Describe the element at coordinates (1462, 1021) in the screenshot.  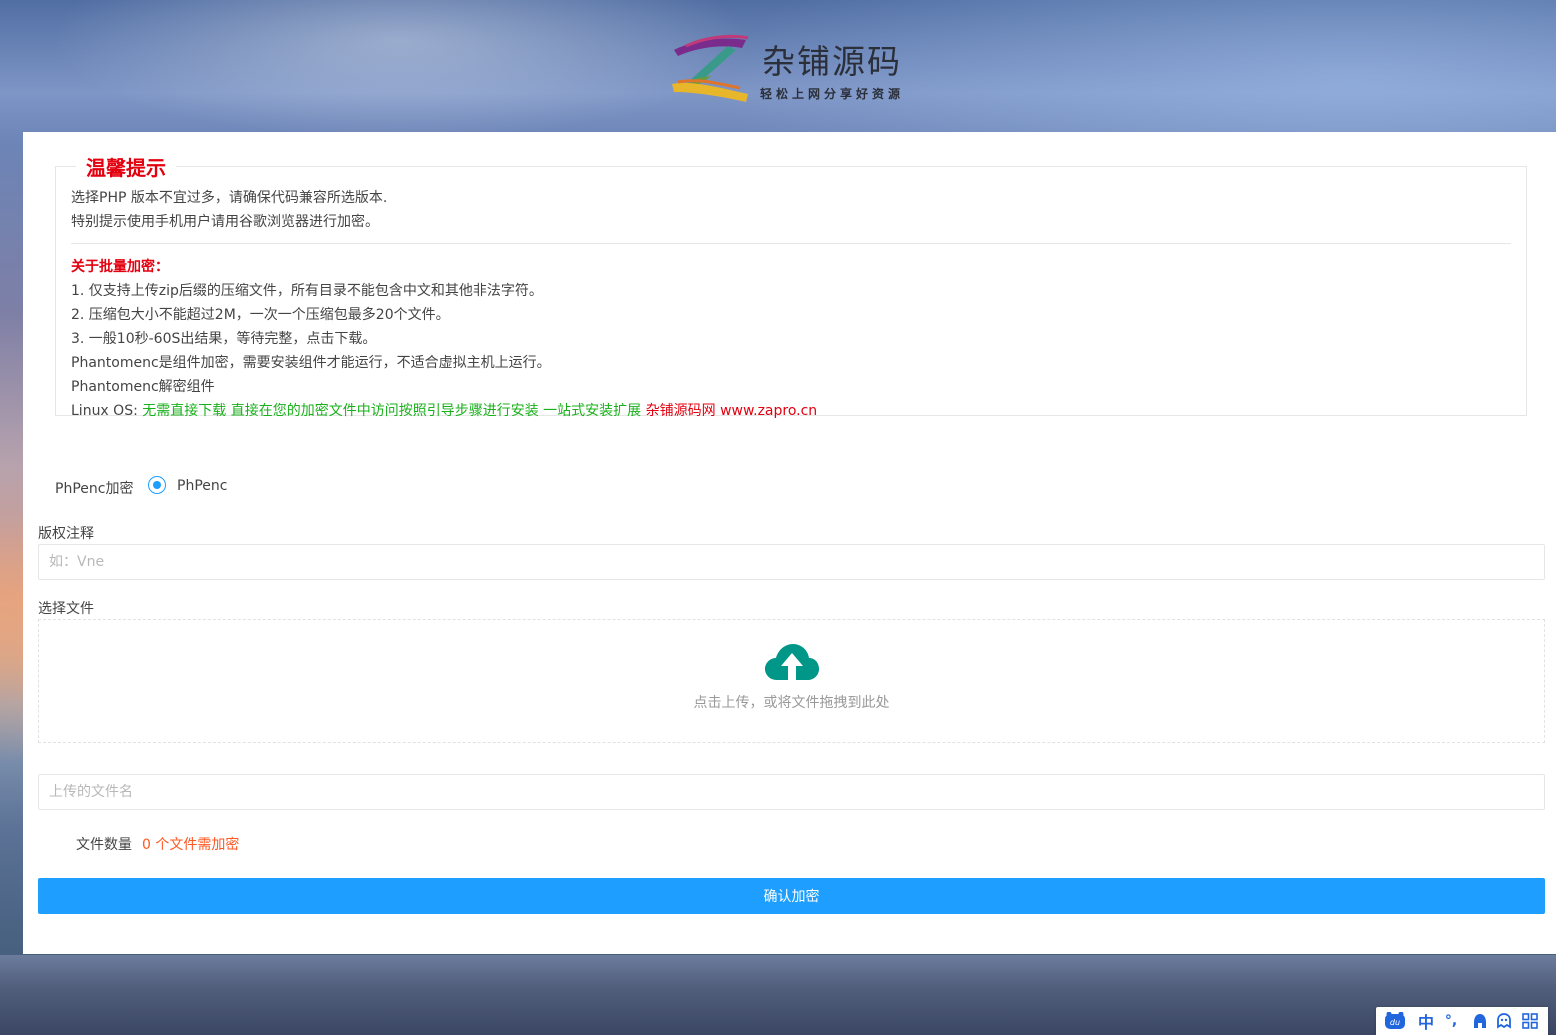
I see `ime-toolbar: du 中 °,` at that location.